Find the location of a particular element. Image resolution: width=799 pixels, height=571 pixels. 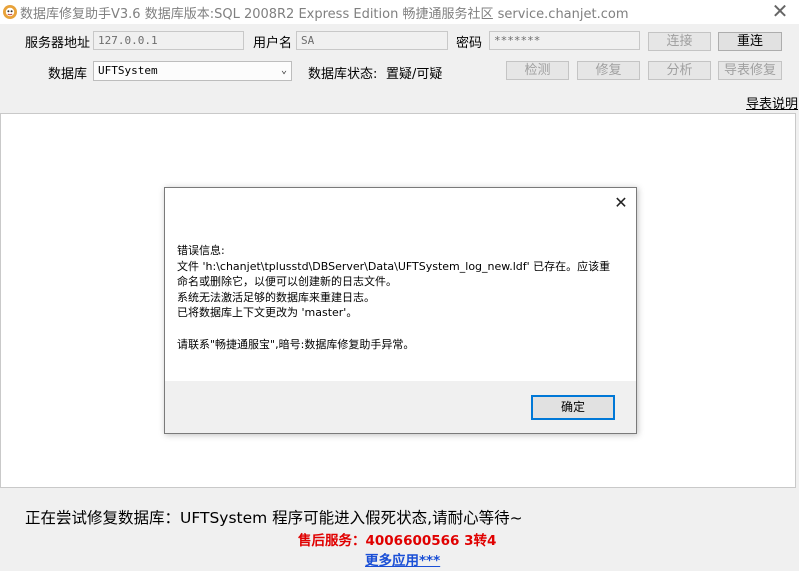

import-help-link: 导表说明 is located at coordinates (772, 102).